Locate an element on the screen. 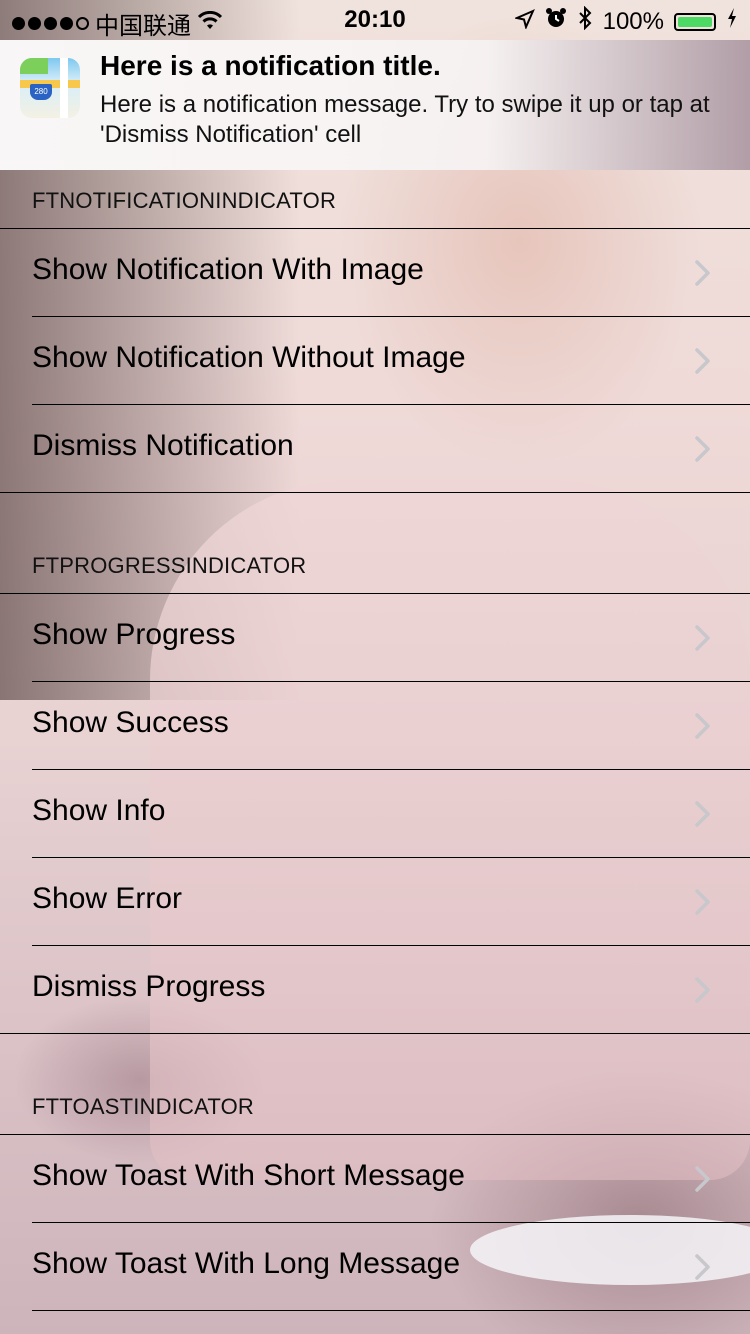  cell-dismiss-progress: Dismiss Progress is located at coordinates (375, 990).